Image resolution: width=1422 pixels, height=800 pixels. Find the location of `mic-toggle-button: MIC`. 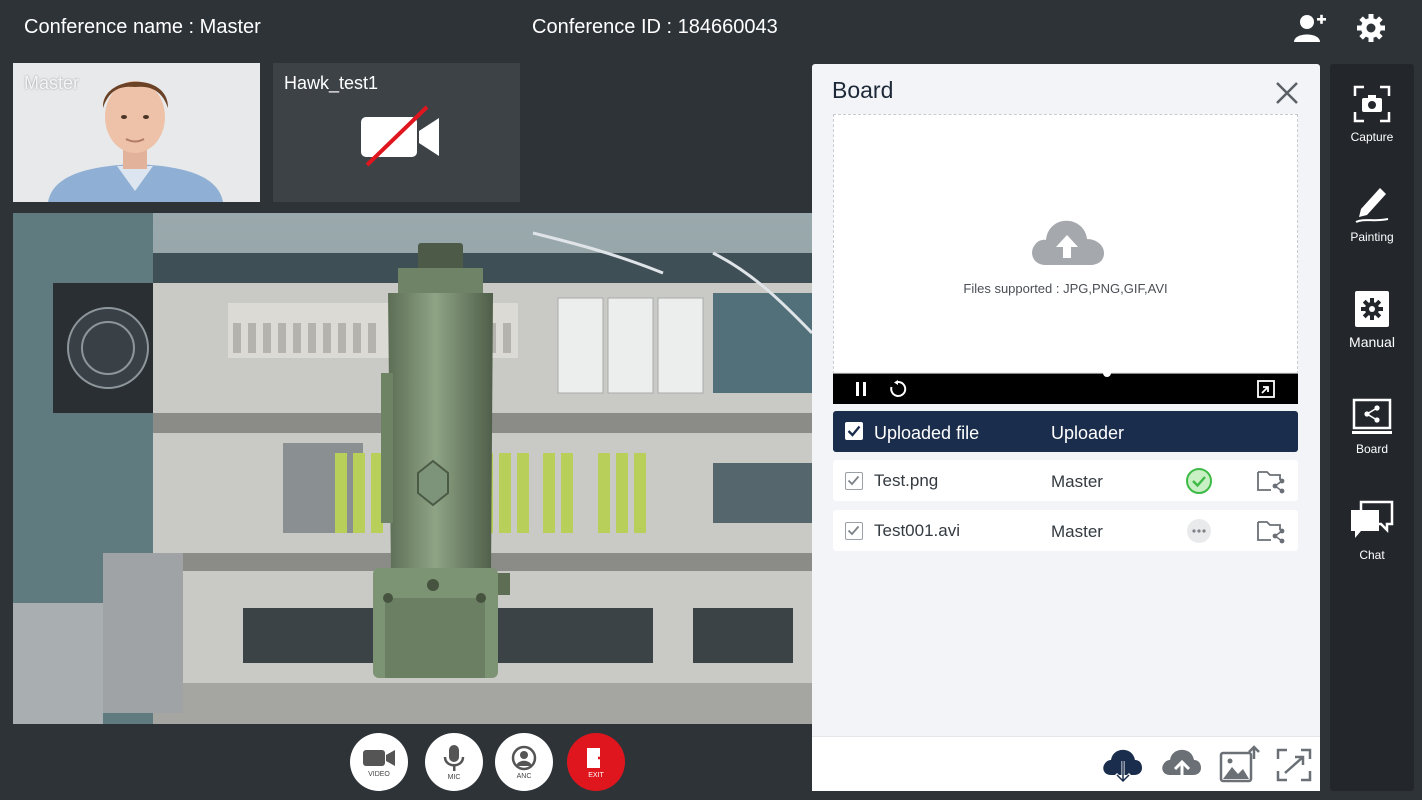

mic-toggle-button: MIC is located at coordinates (454, 762).